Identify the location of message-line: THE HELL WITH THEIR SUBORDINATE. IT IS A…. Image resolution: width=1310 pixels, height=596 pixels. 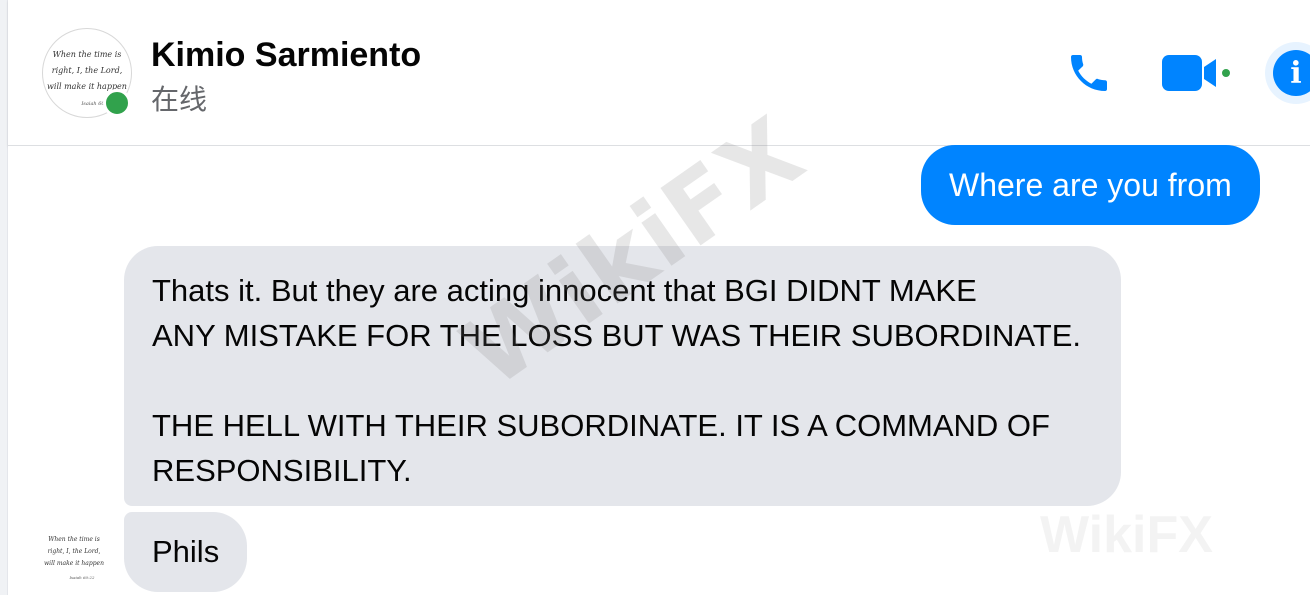
(601, 425).